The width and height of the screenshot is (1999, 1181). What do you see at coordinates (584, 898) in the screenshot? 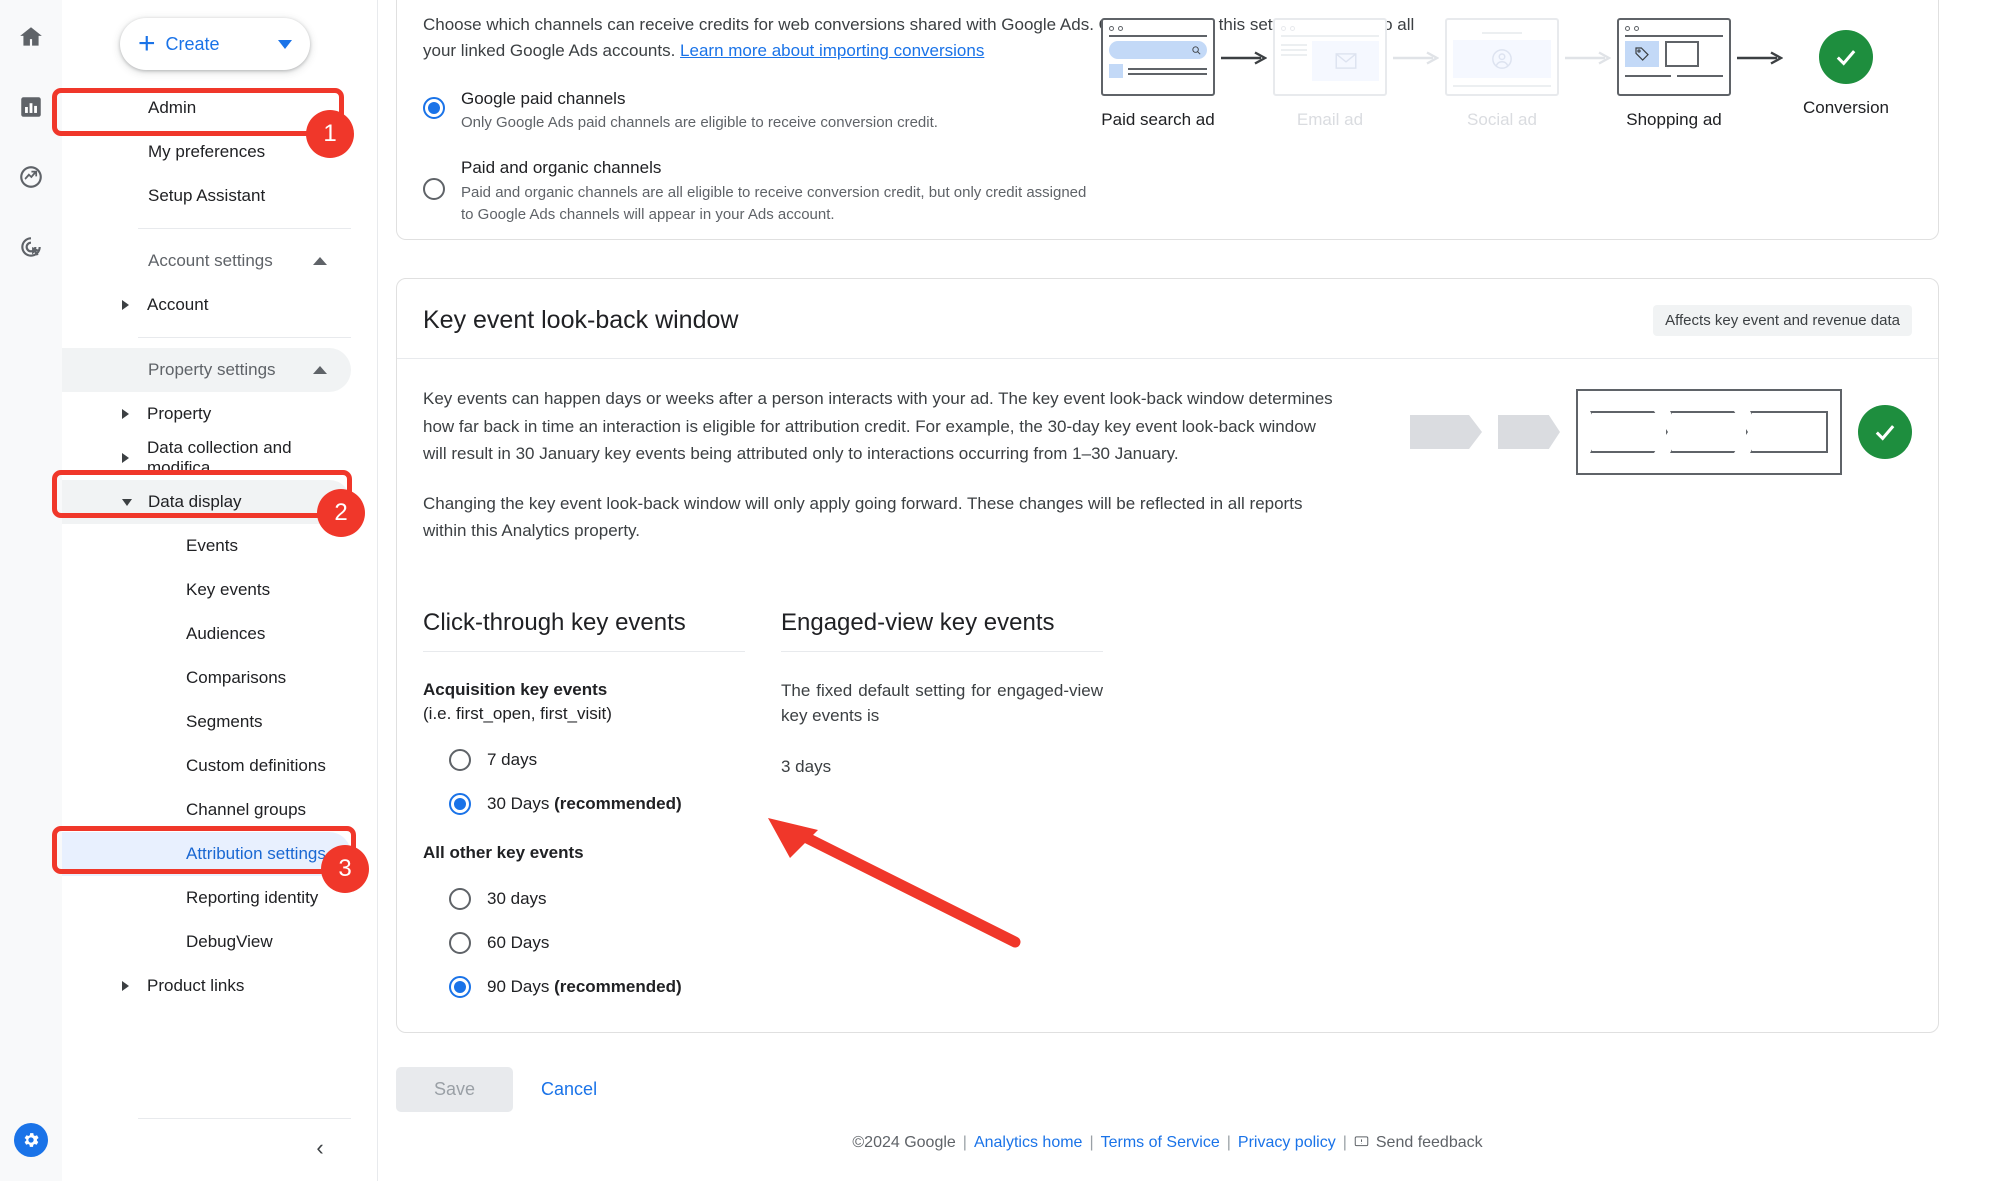
I see `radio-option-other-30-days: 30 days` at bounding box center [584, 898].